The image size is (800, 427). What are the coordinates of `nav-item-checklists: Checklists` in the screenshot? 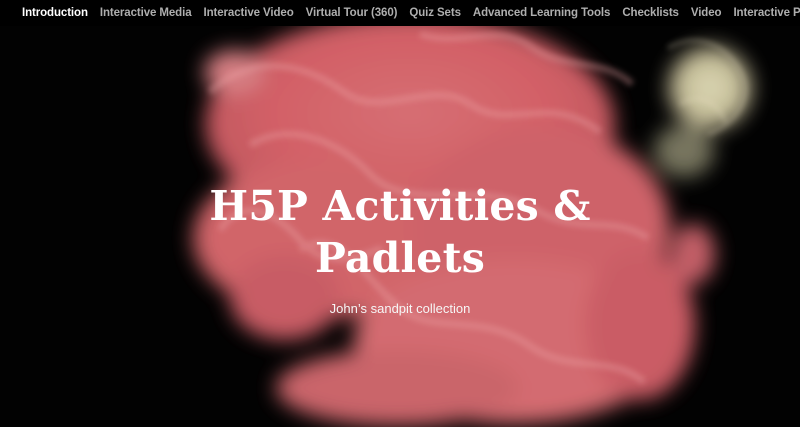 It's located at (650, 13).